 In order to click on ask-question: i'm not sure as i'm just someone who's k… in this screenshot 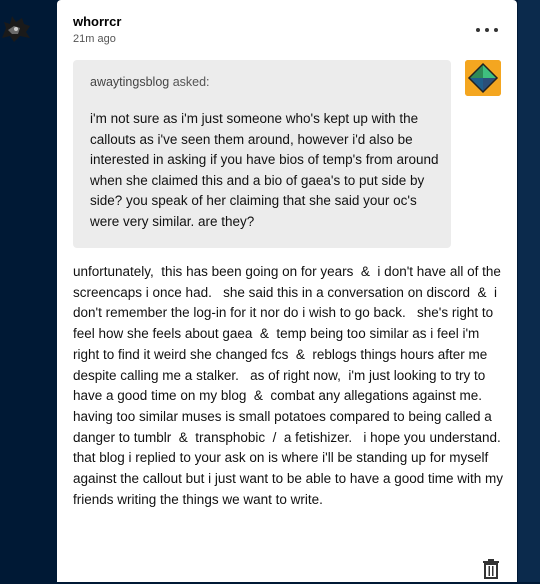, I will do `click(264, 170)`.